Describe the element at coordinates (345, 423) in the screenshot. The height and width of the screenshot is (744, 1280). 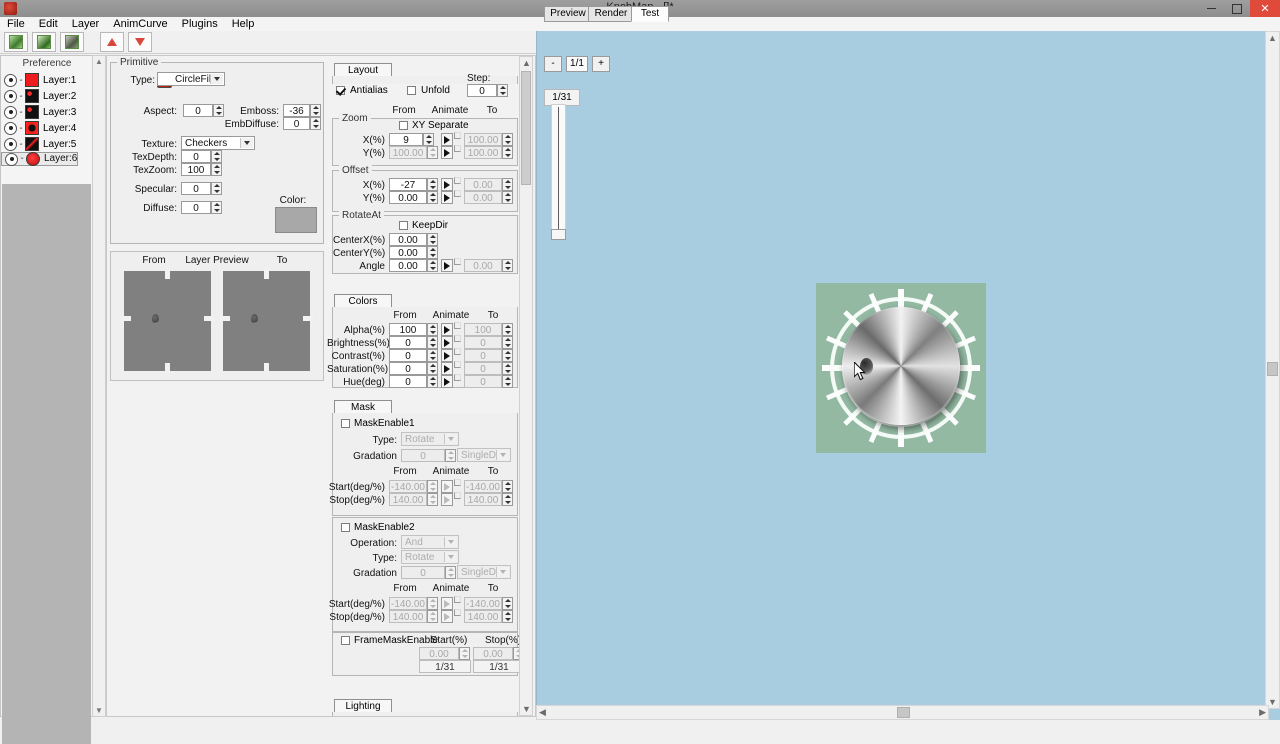
I see `maskenable1-checkbox` at that location.